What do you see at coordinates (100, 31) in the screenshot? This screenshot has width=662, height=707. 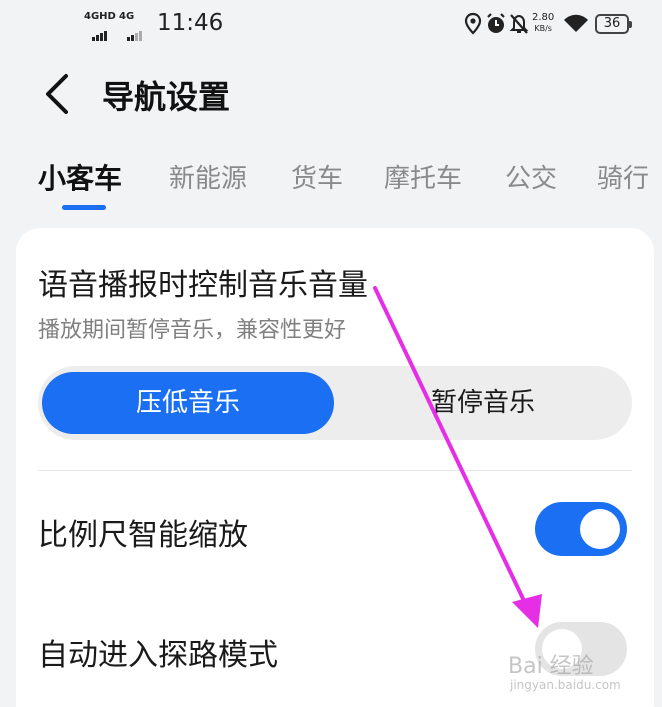 I see `signal-bars-1-icon` at bounding box center [100, 31].